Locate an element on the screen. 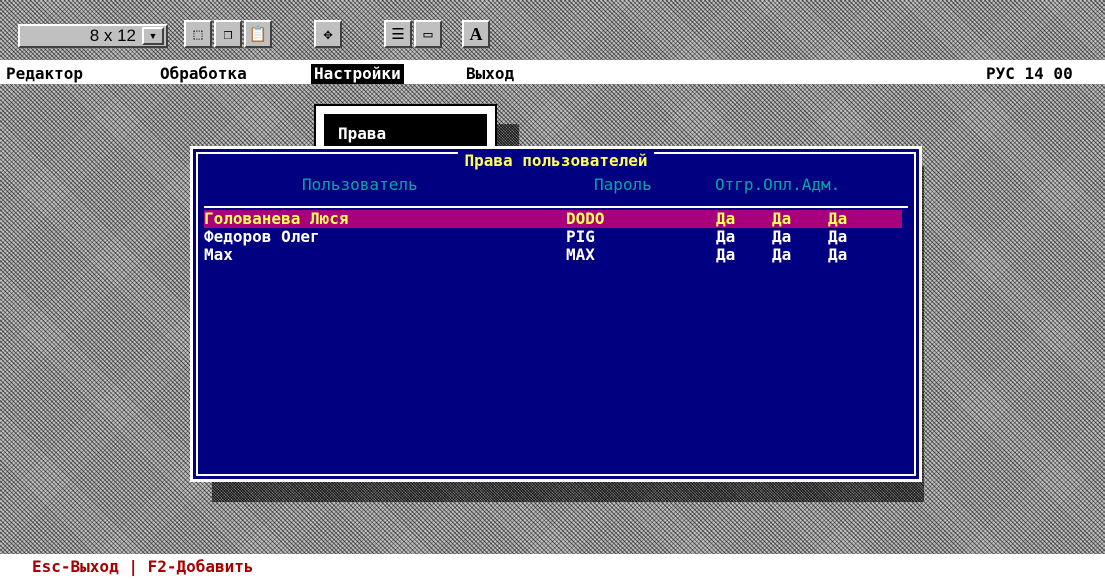  copy-icon: ❐ is located at coordinates (228, 34).